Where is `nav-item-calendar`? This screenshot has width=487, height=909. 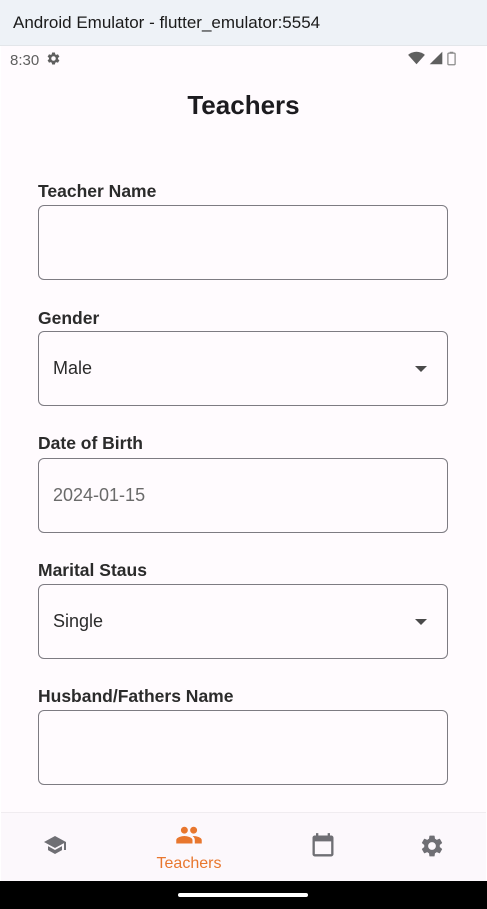 nav-item-calendar is located at coordinates (323, 847).